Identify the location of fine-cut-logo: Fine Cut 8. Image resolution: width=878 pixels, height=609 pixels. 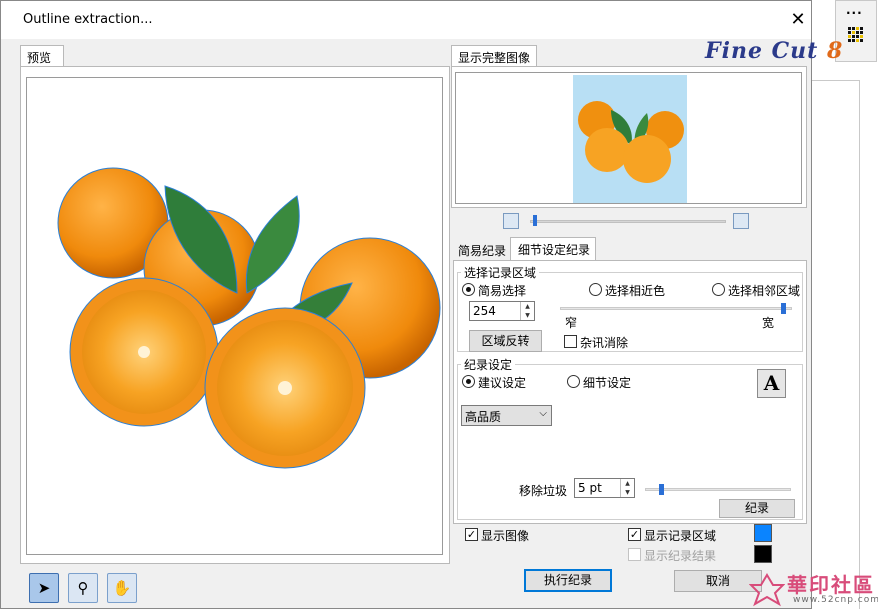
(774, 51).